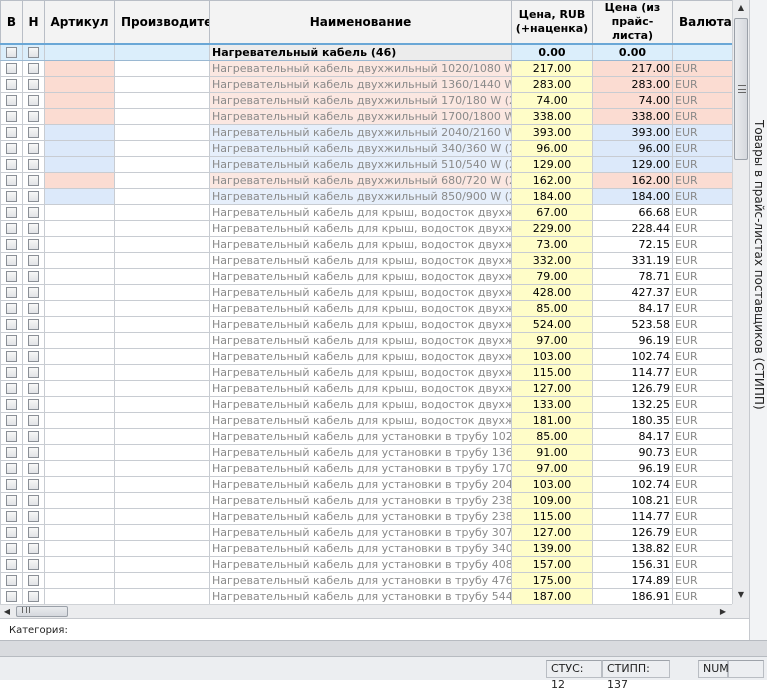 This screenshot has height=693, width=767. Describe the element at coordinates (162, 22) in the screenshot. I see `col-header-manufacturer: Производитель` at that location.